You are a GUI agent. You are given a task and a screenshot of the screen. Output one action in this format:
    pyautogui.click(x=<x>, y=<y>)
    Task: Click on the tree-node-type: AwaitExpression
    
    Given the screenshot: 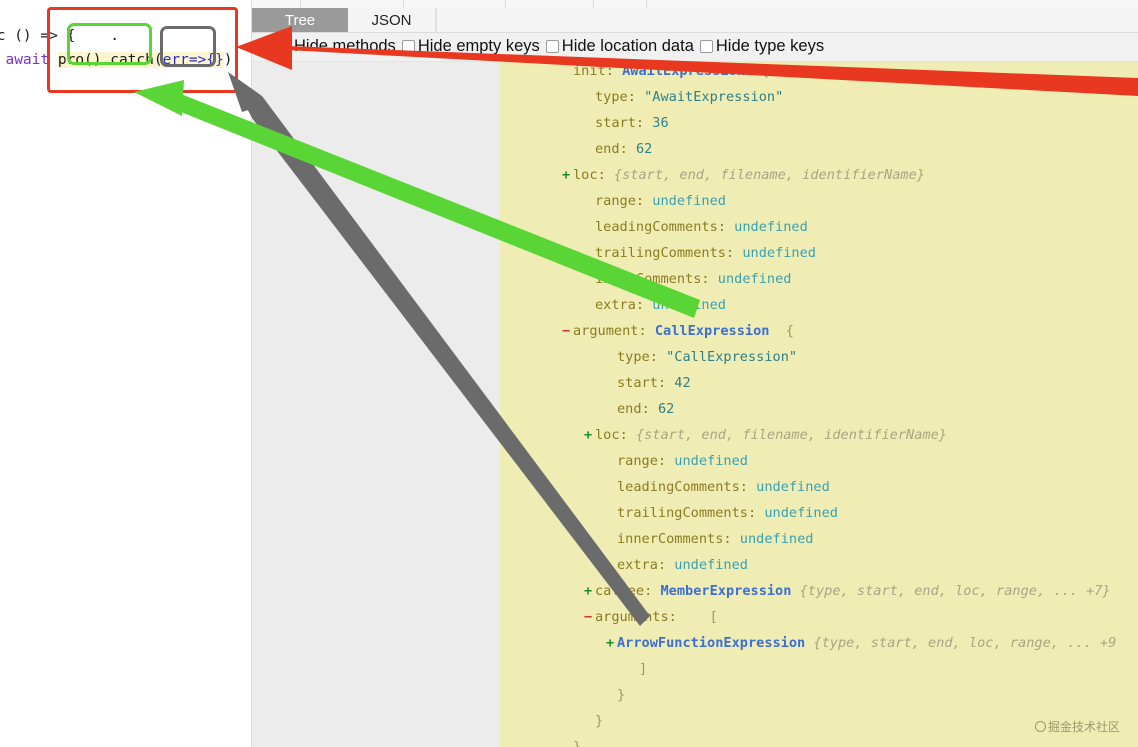 What is the action you would take?
    pyautogui.click(x=683, y=71)
    